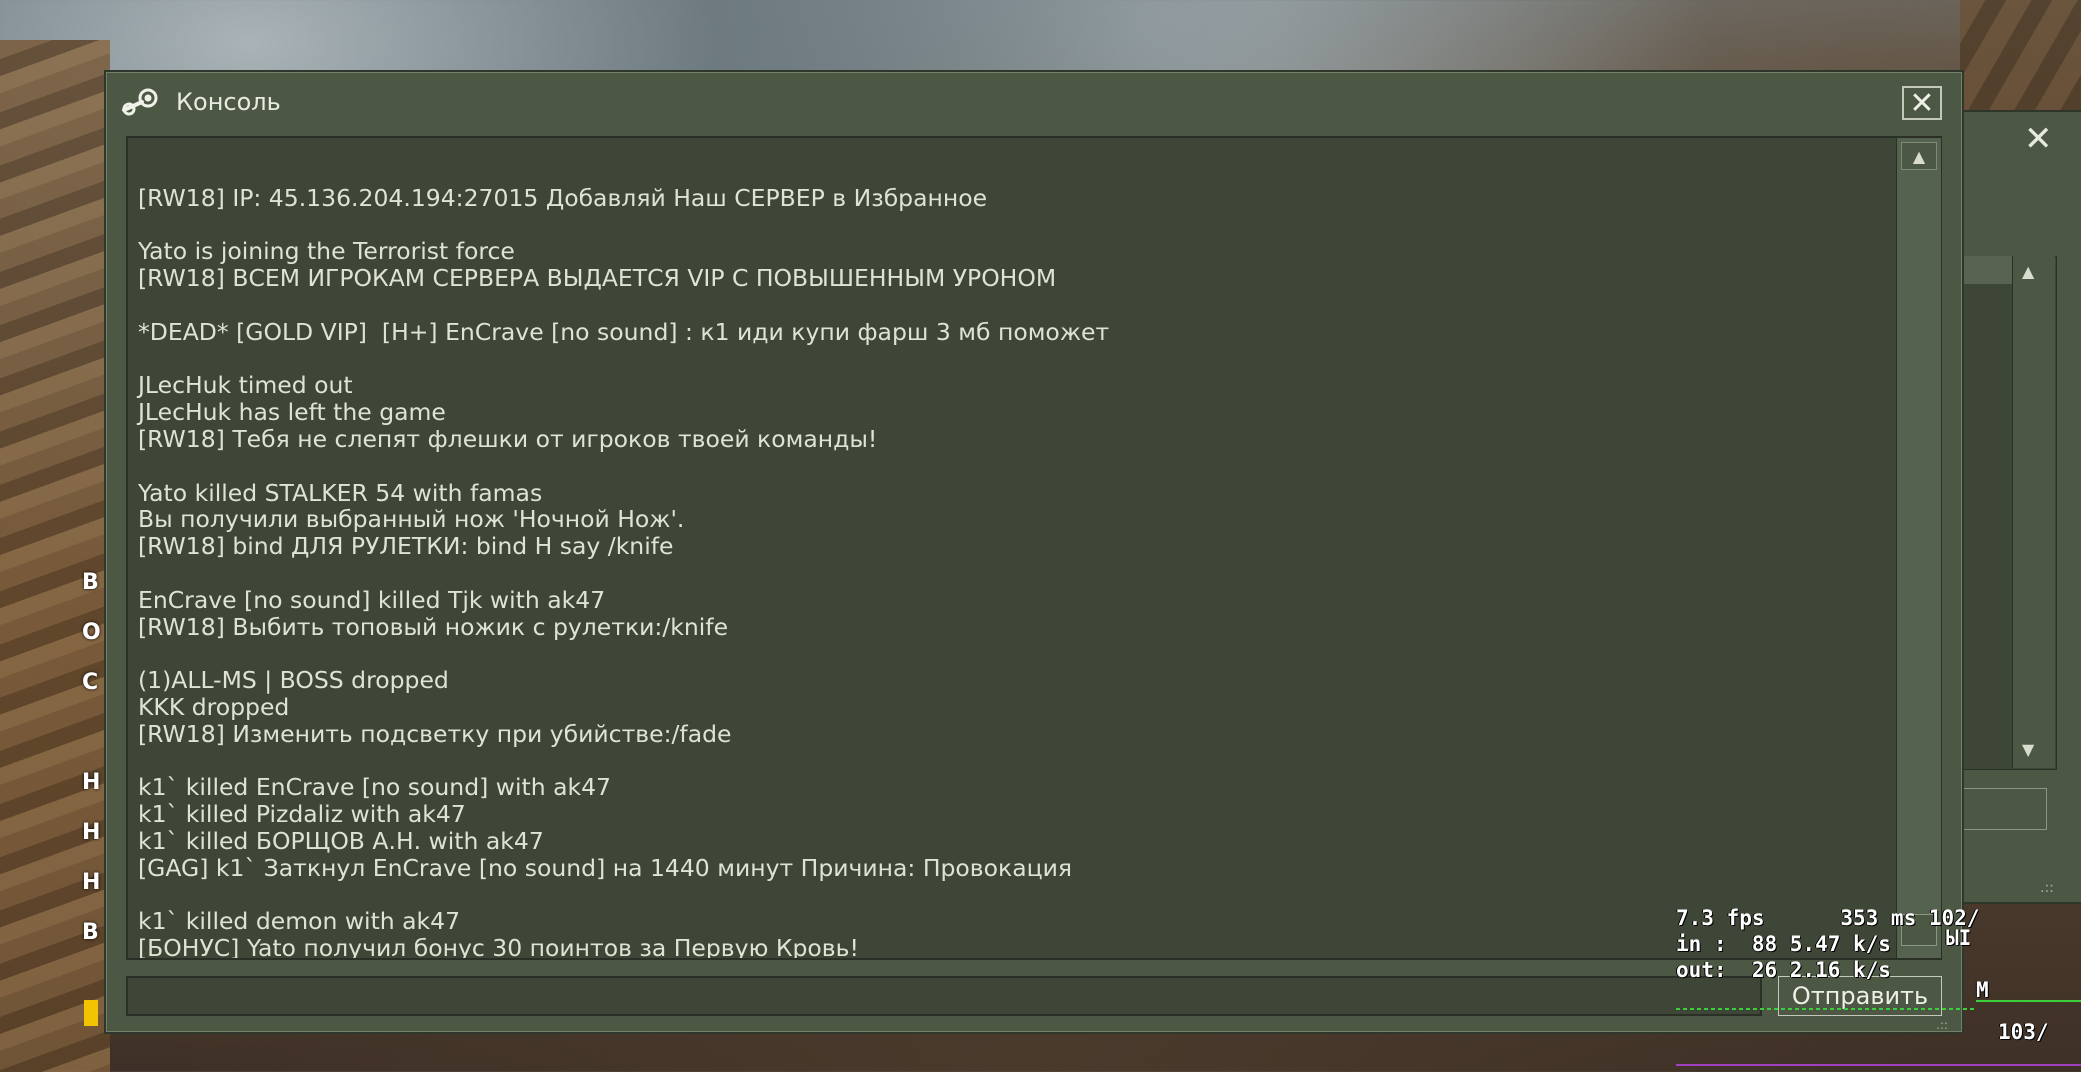 Image resolution: width=2081 pixels, height=1072 pixels. I want to click on net-graph-in: in : 88 5.47 k/s, so click(1783, 944).